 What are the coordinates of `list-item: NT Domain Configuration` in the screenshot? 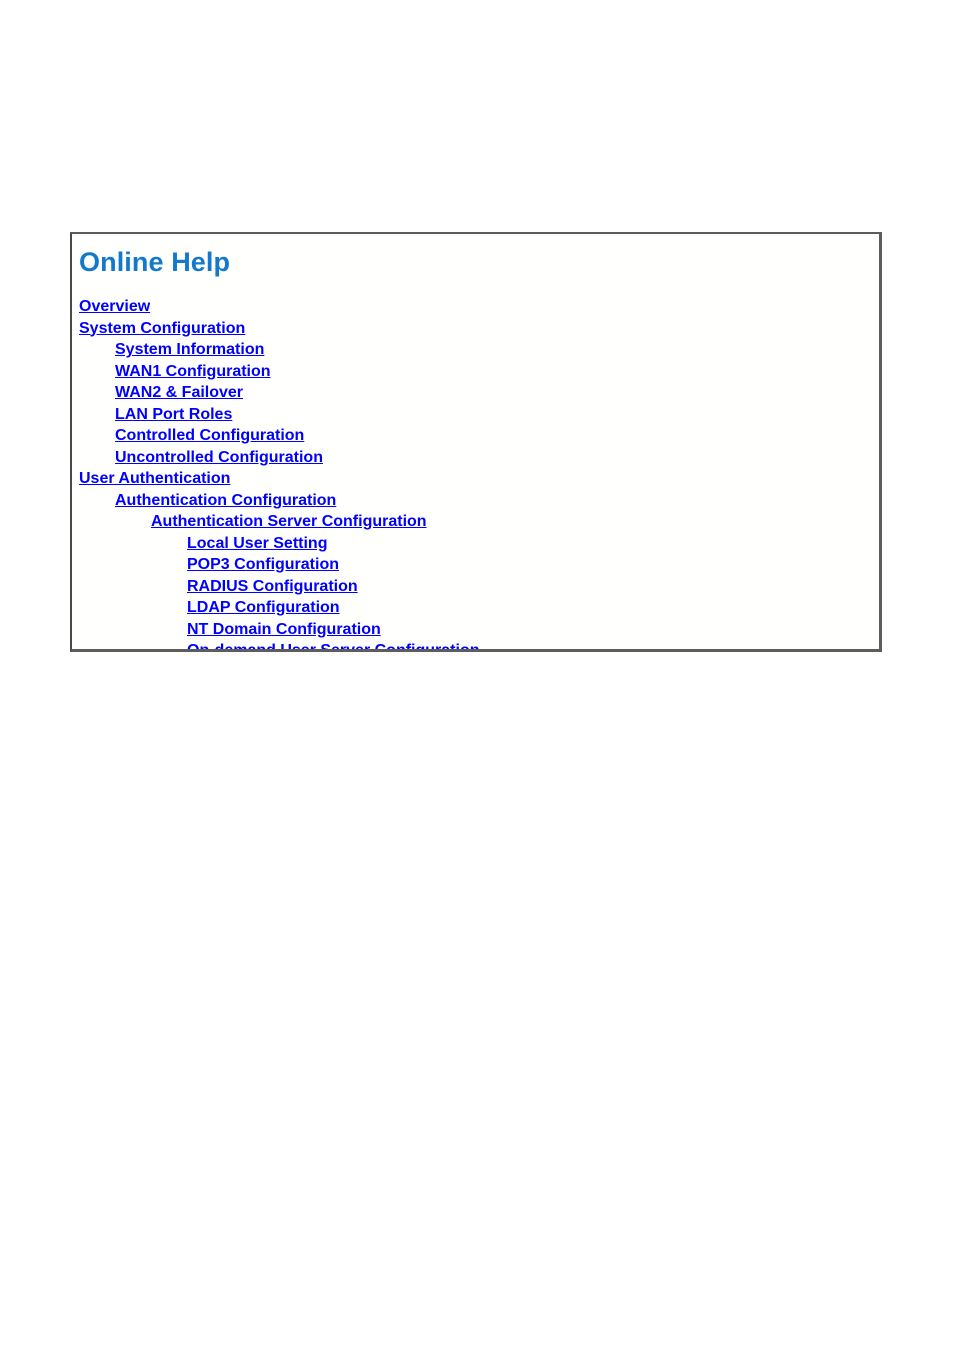 It's located at (276, 630).